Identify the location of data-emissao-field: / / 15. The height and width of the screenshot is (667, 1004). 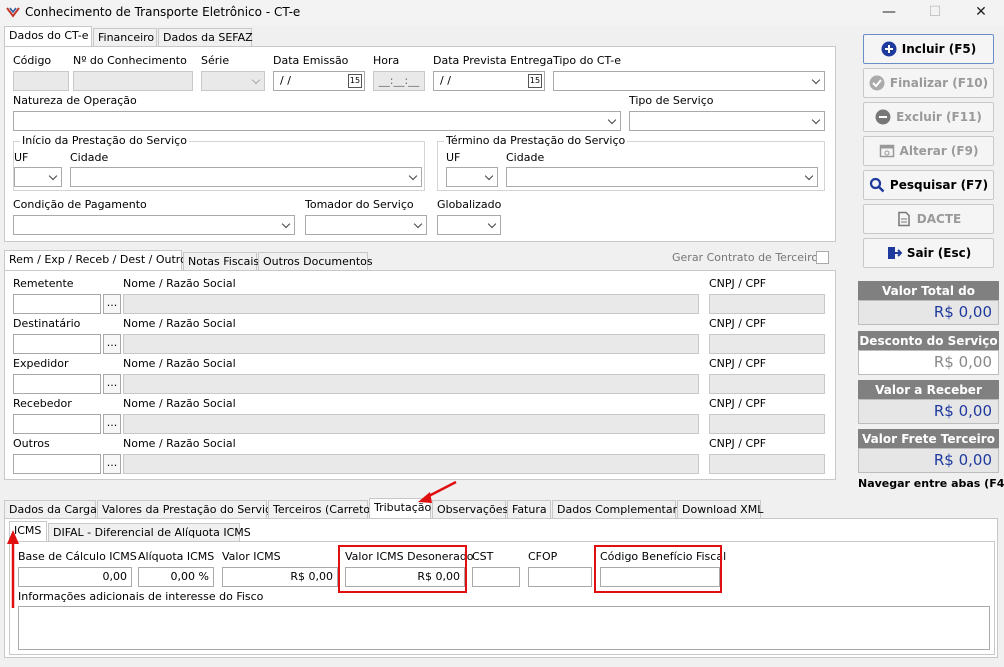
(319, 81).